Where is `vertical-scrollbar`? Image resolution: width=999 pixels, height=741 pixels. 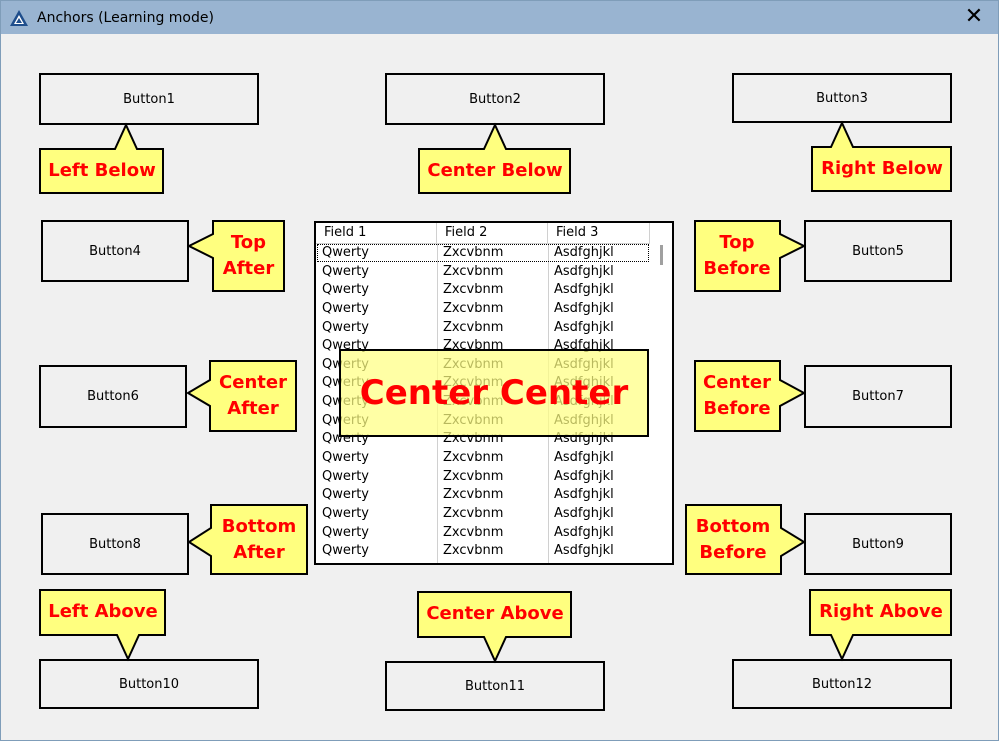
vertical-scrollbar is located at coordinates (661, 393).